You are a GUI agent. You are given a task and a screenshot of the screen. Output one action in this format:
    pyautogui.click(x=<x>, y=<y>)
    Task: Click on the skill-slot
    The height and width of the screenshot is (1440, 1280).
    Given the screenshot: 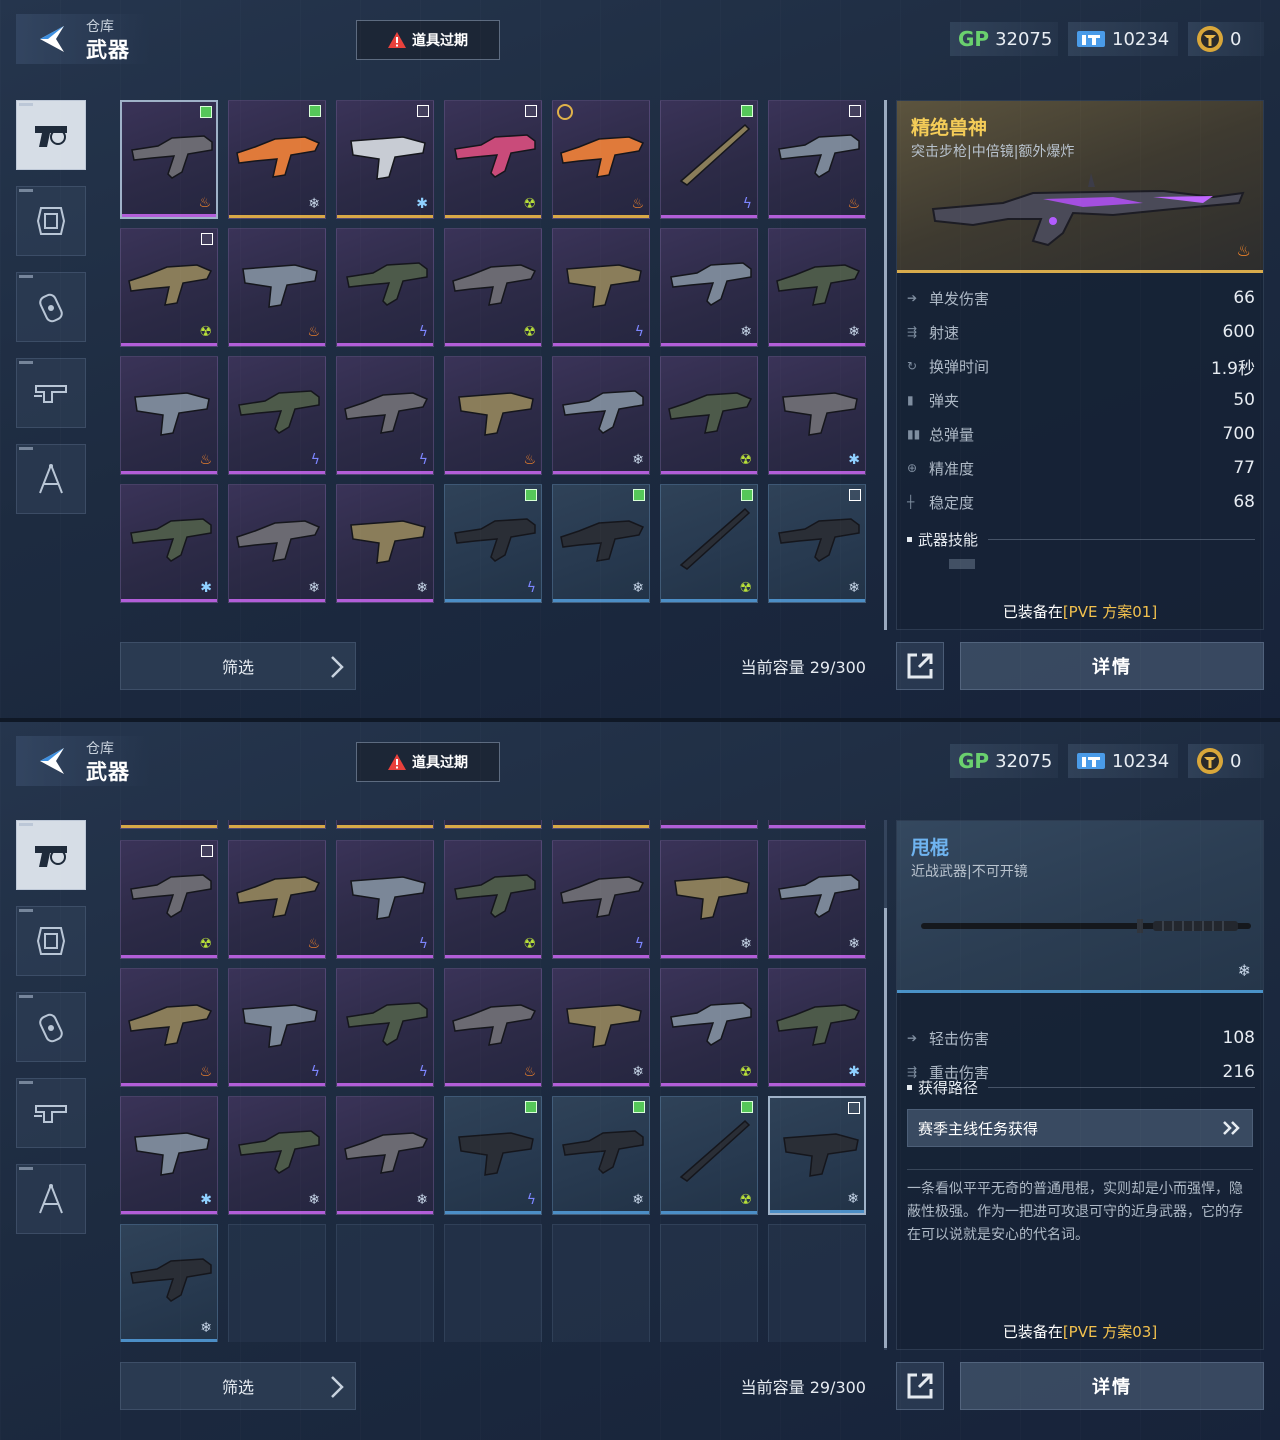 What is the action you would take?
    pyautogui.click(x=962, y=564)
    